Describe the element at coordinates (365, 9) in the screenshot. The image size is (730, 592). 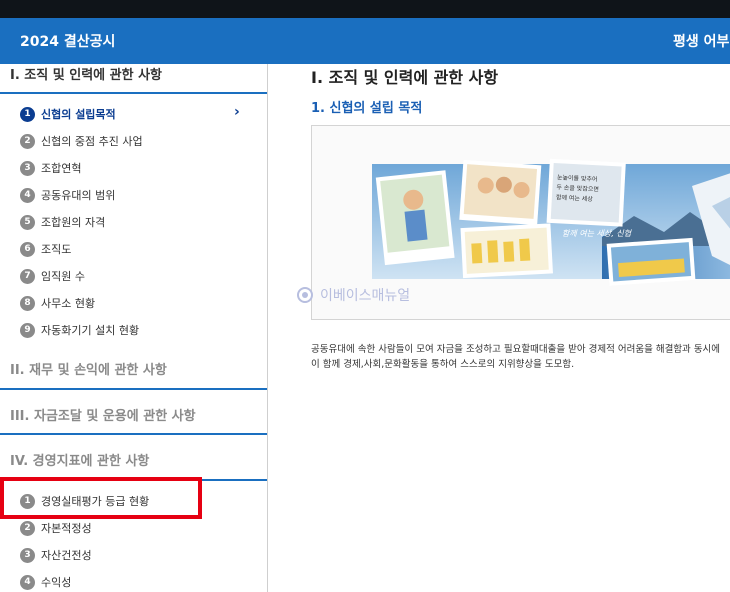
I see `window-top-strip` at that location.